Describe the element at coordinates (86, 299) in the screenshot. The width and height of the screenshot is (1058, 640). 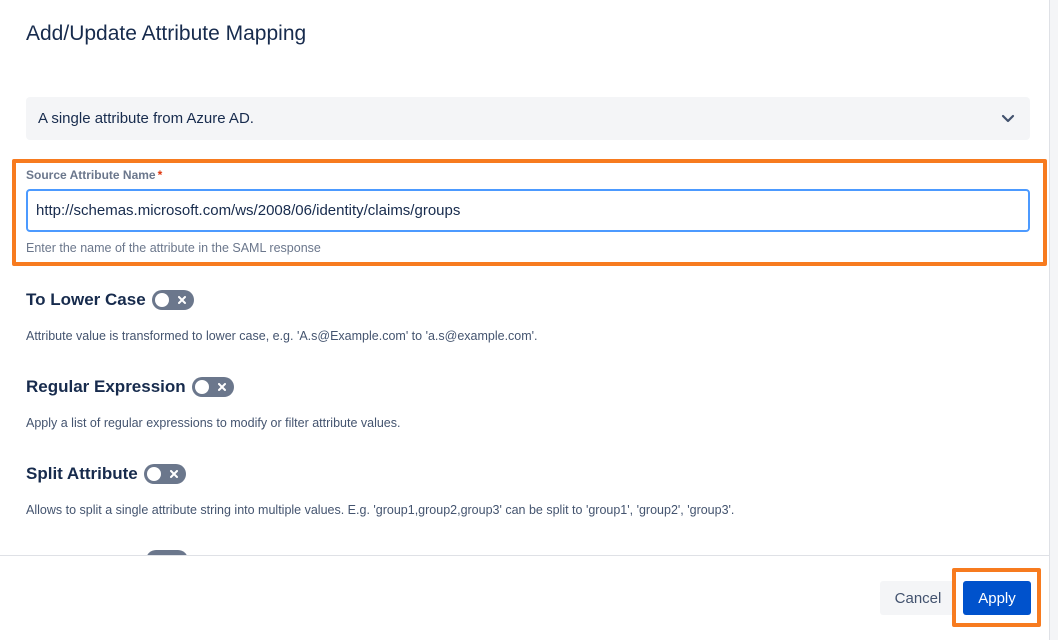
I see `option-title: To Lower Case` at that location.